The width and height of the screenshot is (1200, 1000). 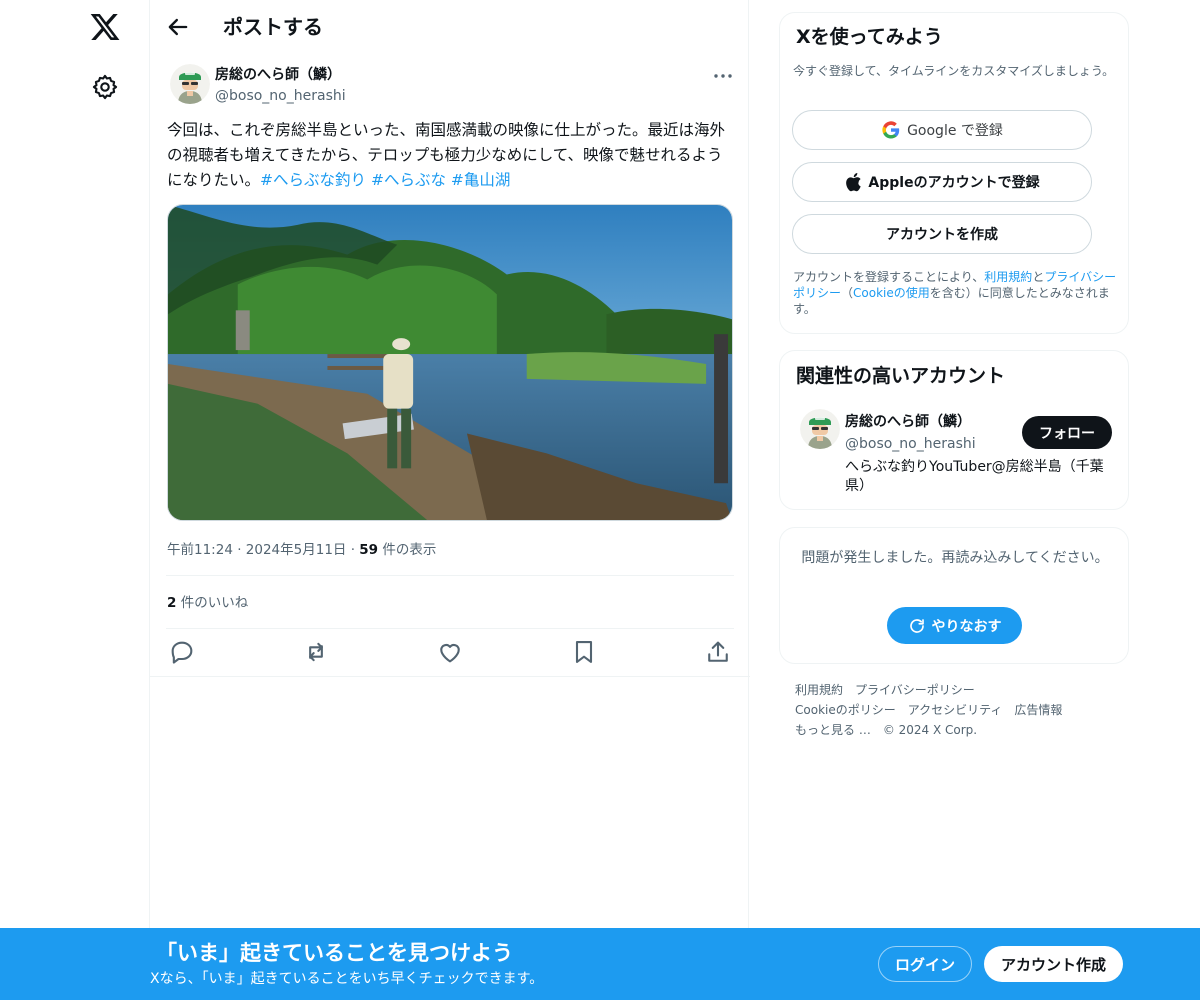 I want to click on signup-card-subtitle: 今すぐ登録して、タイムラインをカスタマイズしましょう。, so click(x=954, y=71).